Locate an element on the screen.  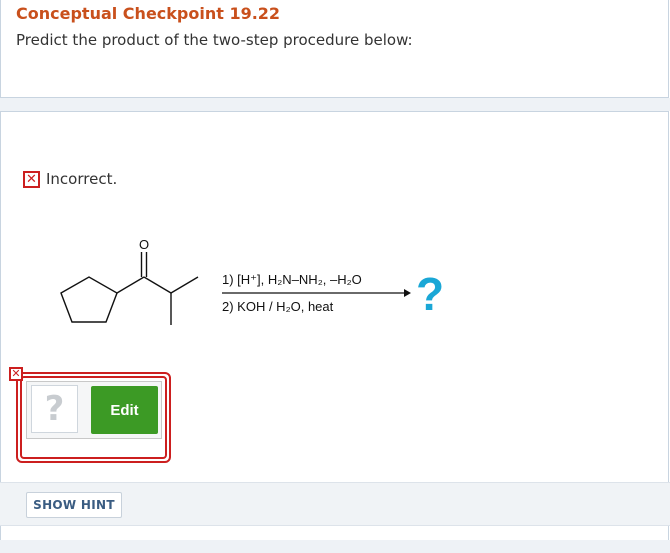
answer-error-icon: ✕ is located at coordinates (16, 374).